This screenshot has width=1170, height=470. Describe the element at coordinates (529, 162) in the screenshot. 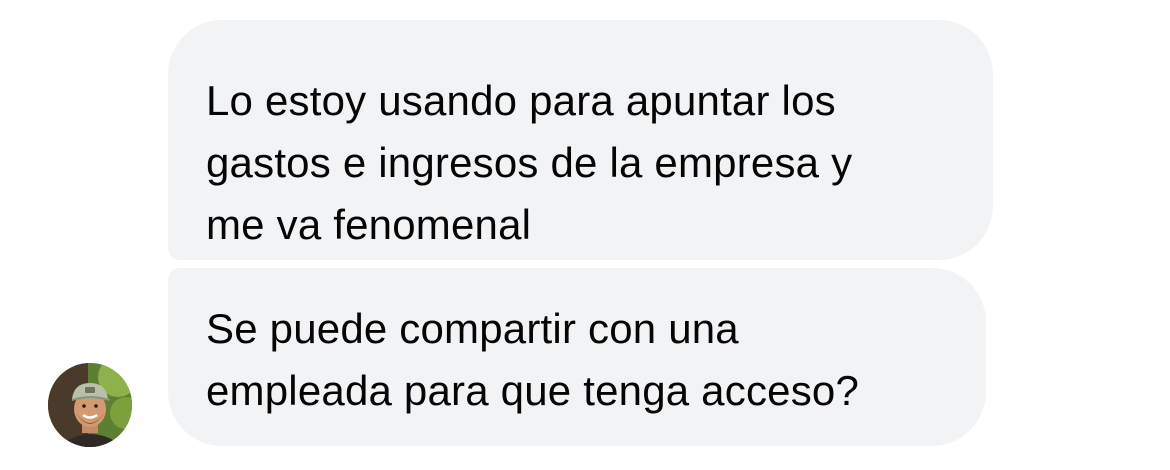

I see `message-text-line: gastos e ingresos de la empresa y` at that location.